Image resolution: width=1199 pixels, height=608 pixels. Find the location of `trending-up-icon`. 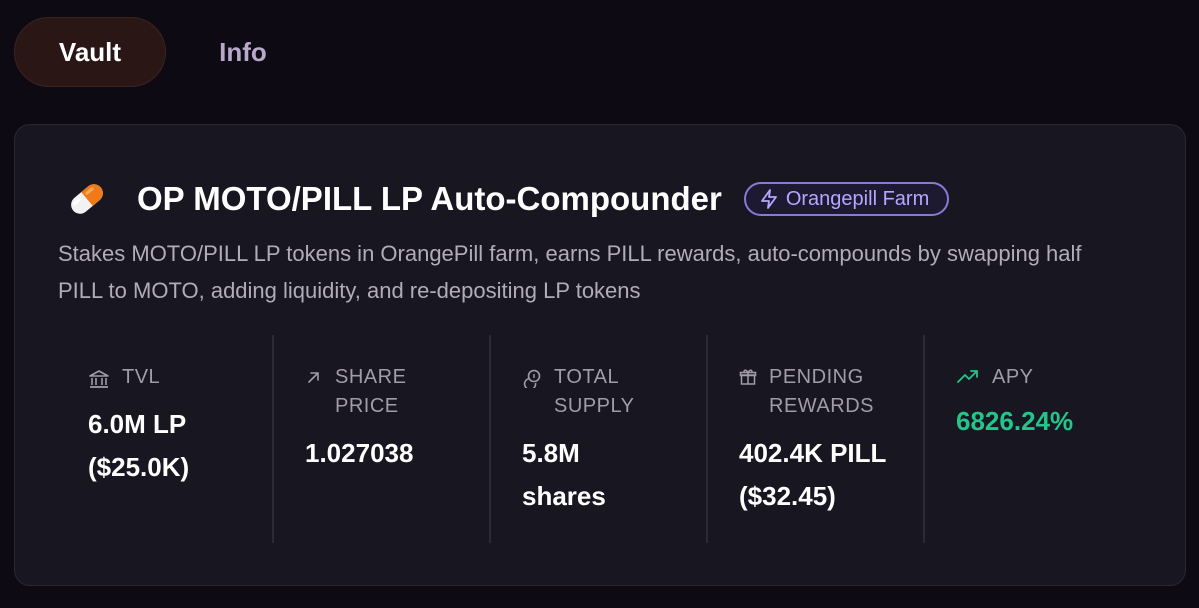

trending-up-icon is located at coordinates (967, 376).